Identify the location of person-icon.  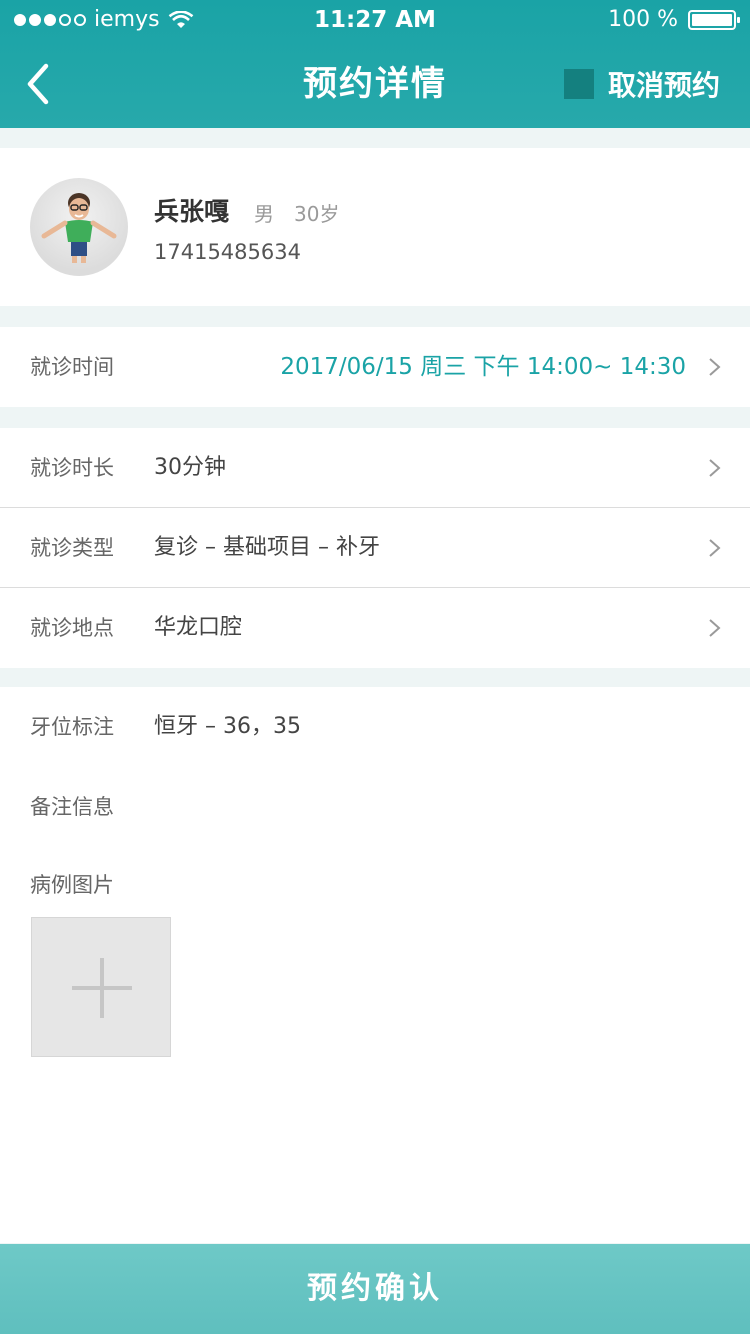
(79, 228).